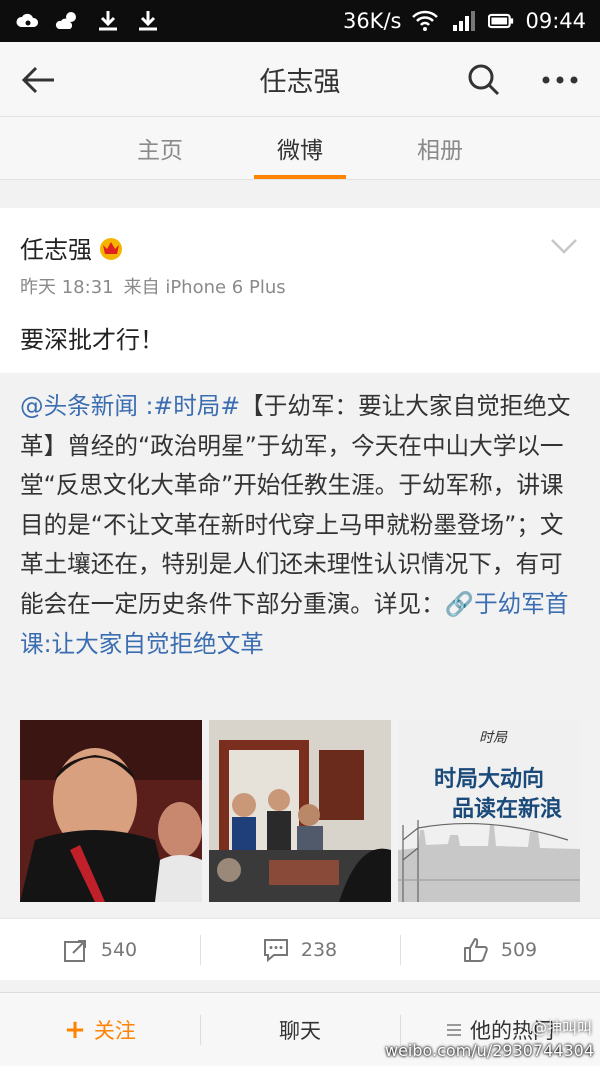 This screenshot has height=1066, width=600. I want to click on image3-line2: 品读在新浪, so click(507, 809).